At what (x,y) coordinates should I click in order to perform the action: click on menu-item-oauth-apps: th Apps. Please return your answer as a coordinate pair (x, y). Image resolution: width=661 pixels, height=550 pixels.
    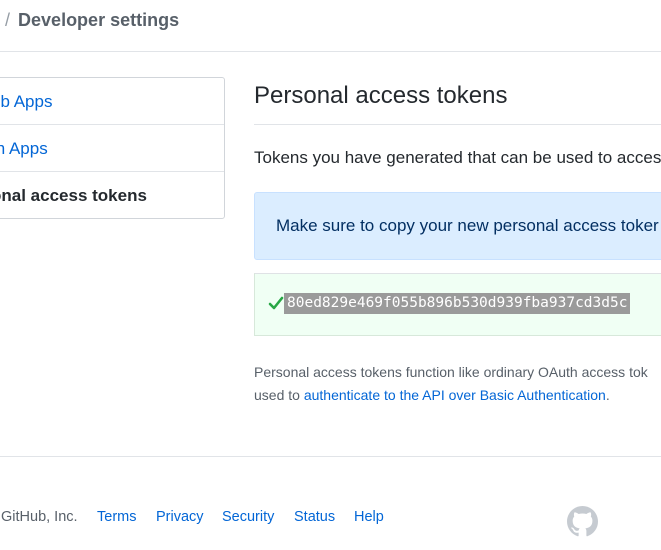
    Looking at the image, I should click on (112, 148).